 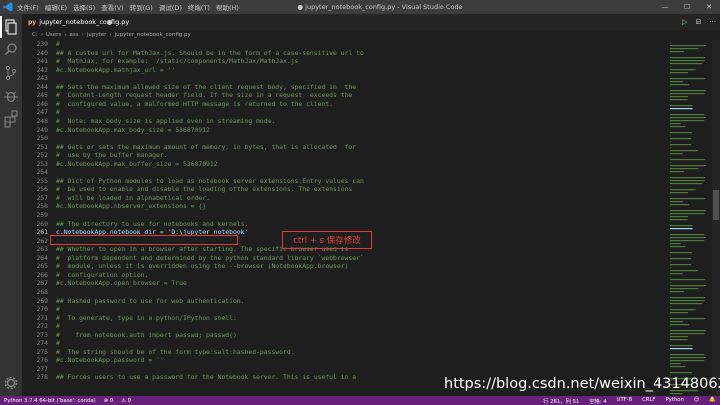 I want to click on code-line: 274 #, so click(x=40, y=343).